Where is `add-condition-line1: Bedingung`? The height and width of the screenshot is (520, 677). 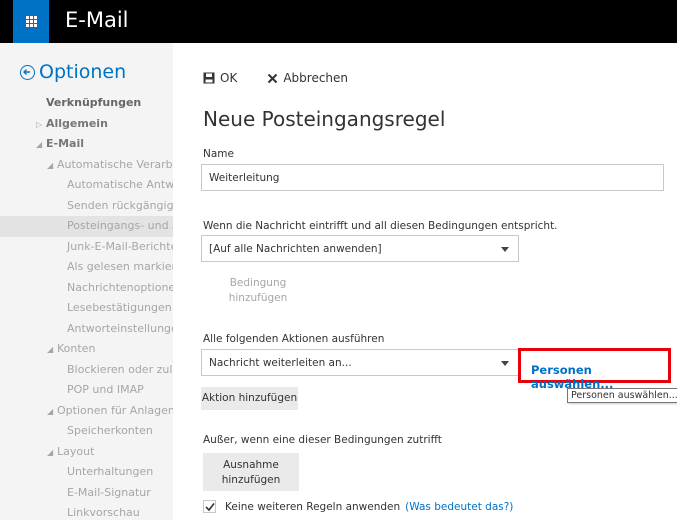 add-condition-line1: Bedingung is located at coordinates (258, 283).